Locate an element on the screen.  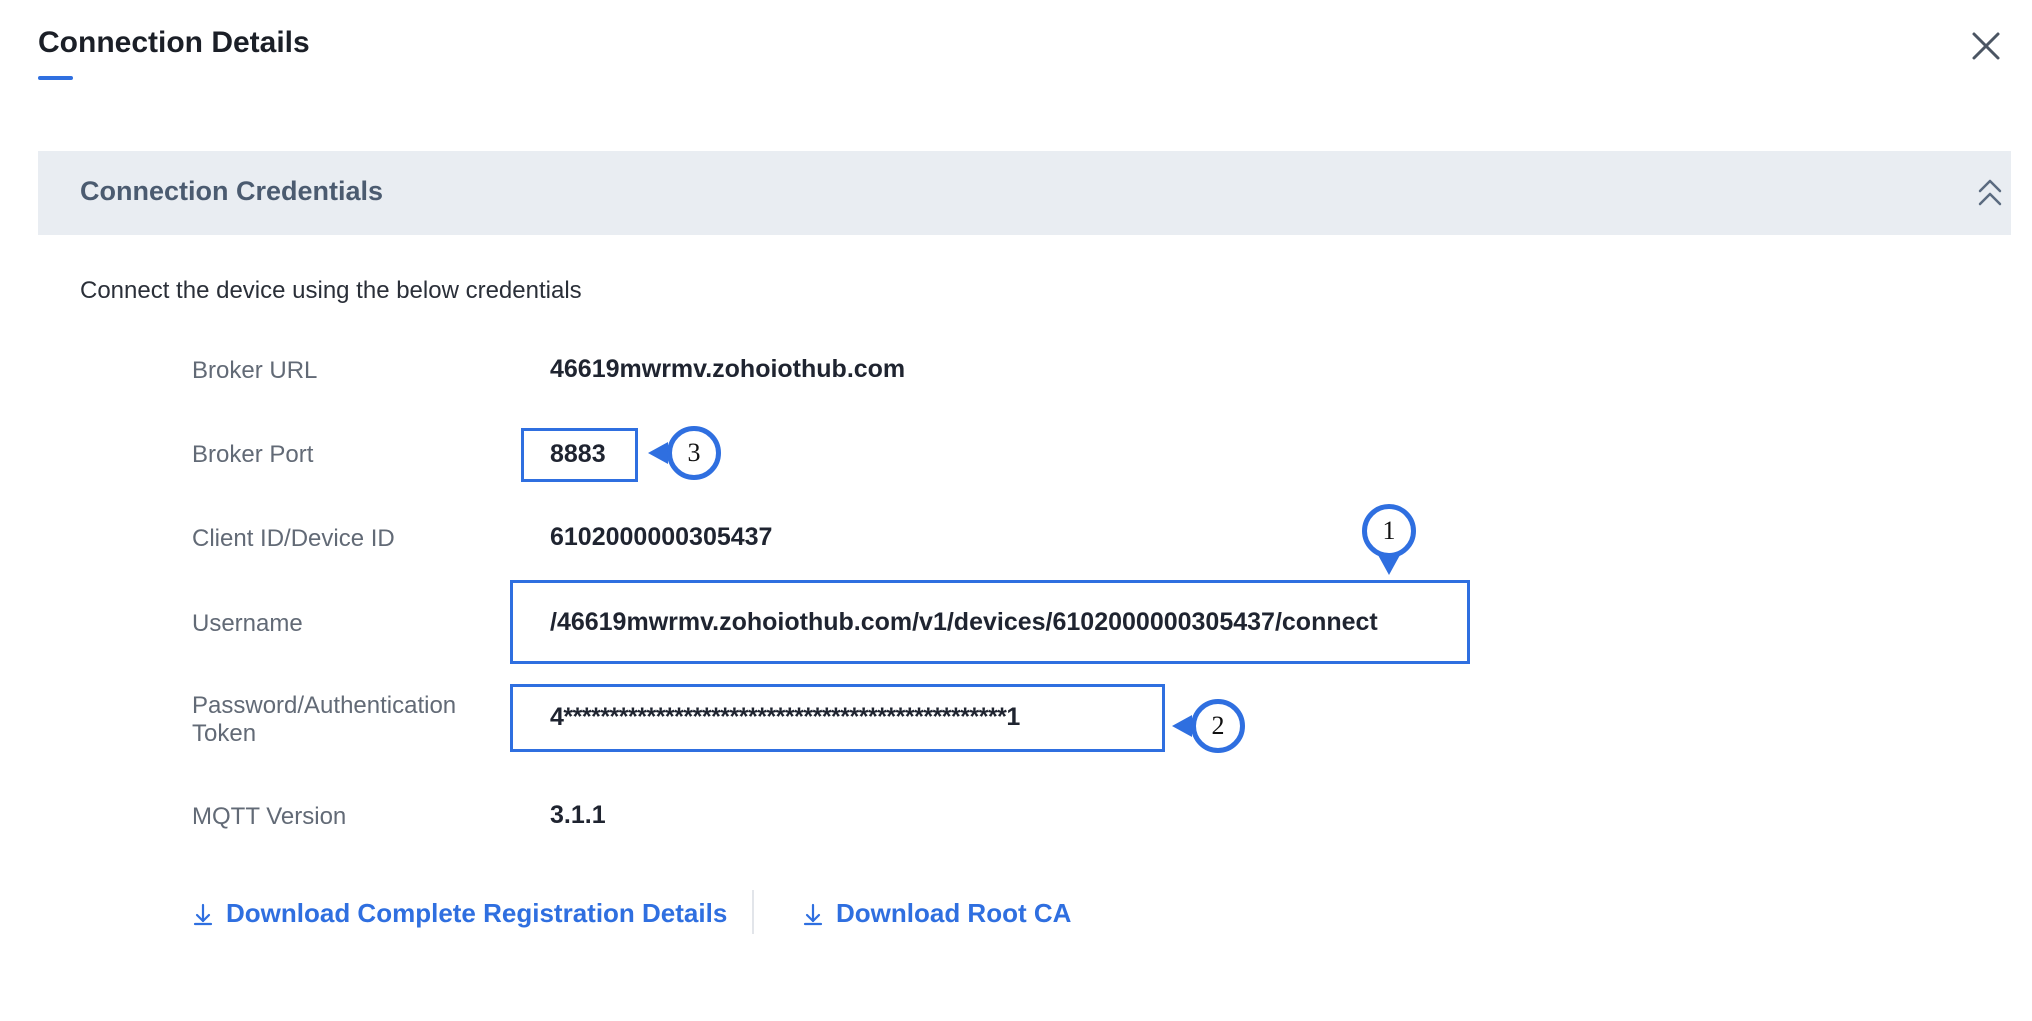
broker-url-label: Broker URL is located at coordinates (255, 370).